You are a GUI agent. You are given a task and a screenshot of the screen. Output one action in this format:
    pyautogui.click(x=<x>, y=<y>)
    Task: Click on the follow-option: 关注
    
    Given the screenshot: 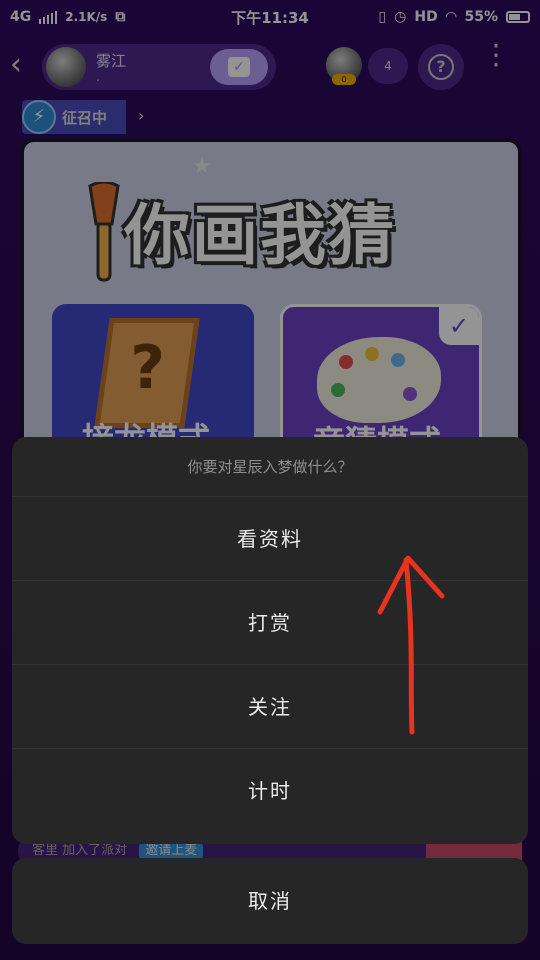 What is the action you would take?
    pyautogui.click(x=270, y=707)
    